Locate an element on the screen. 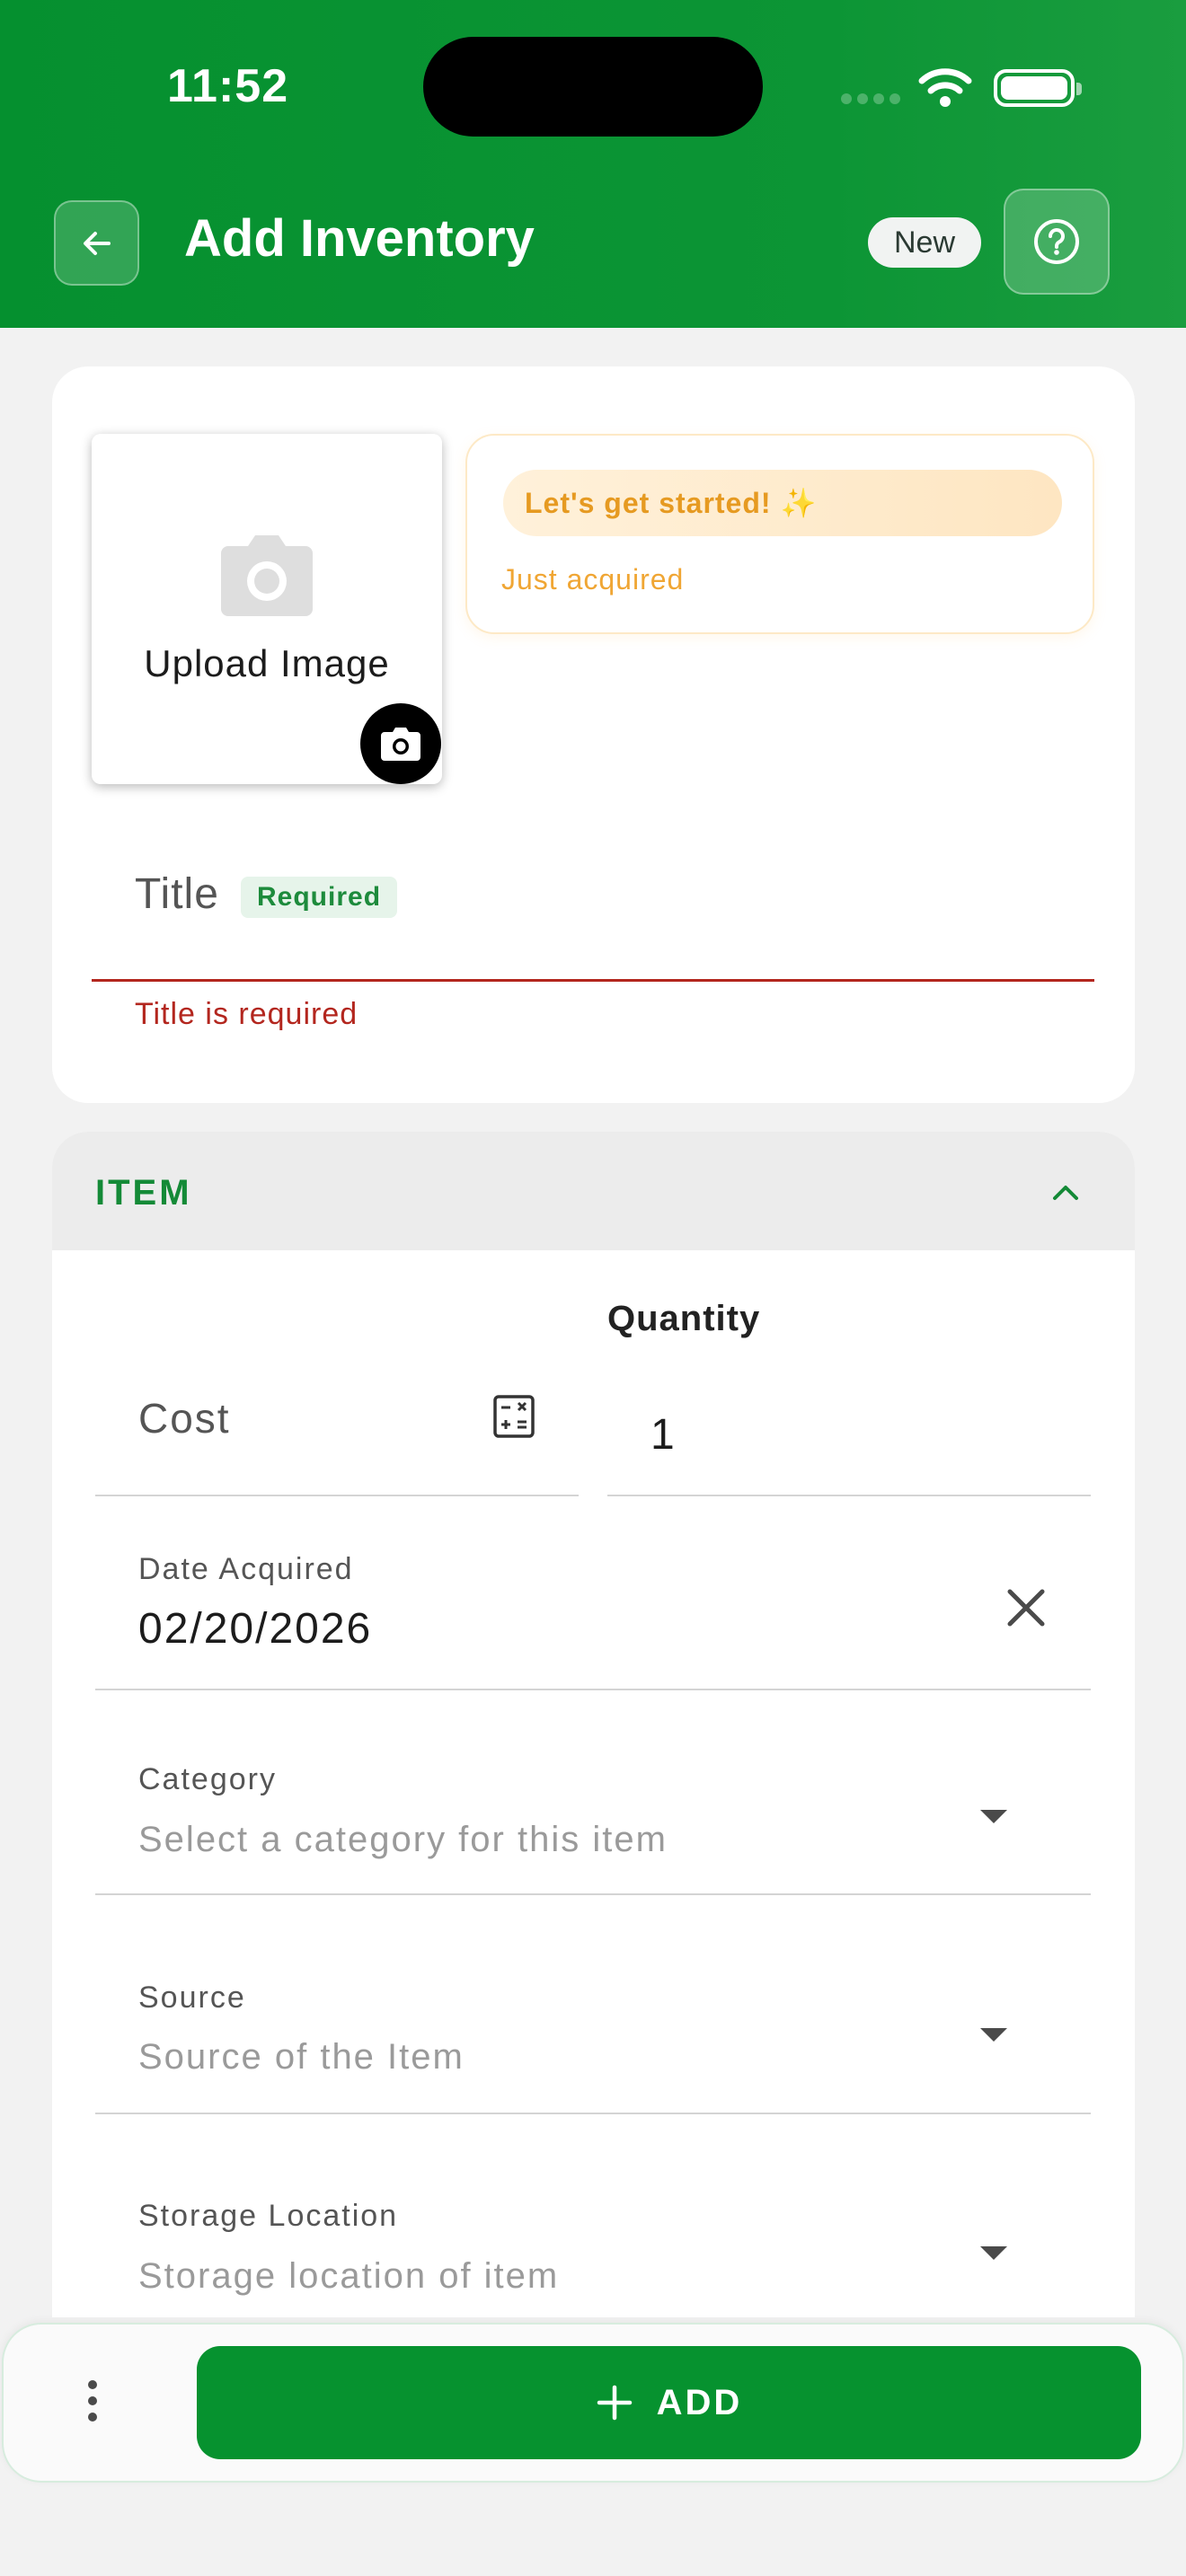 This screenshot has width=1186, height=2576. page-title: Add Inventory is located at coordinates (359, 238).